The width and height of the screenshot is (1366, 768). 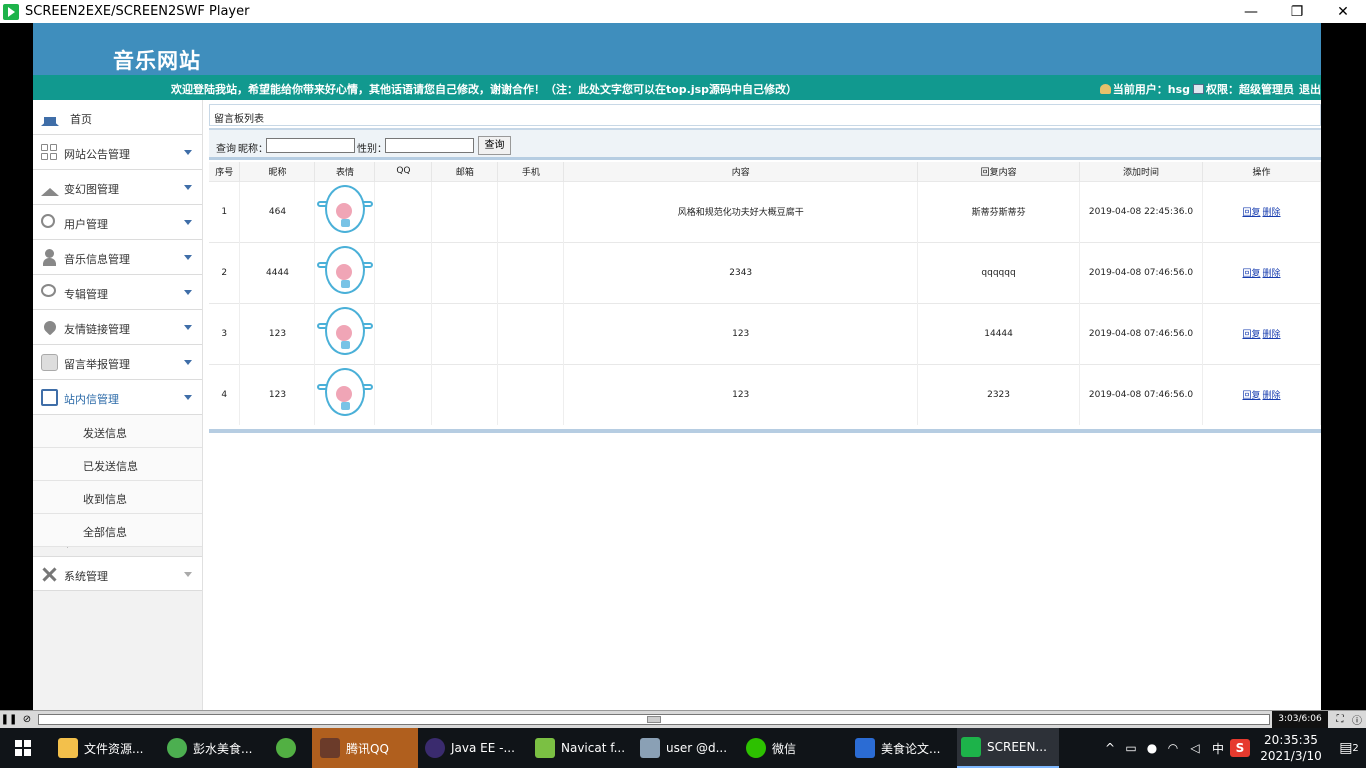 What do you see at coordinates (117, 464) in the screenshot?
I see `submenu-item-sent: 已发送信息` at bounding box center [117, 464].